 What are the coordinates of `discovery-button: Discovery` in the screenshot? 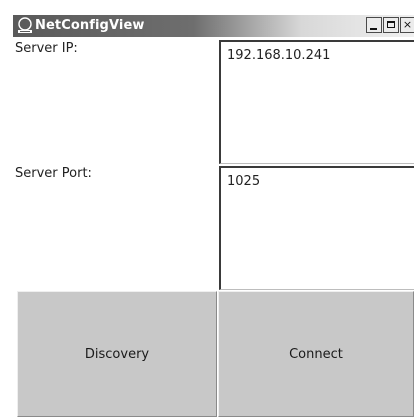 It's located at (117, 354).